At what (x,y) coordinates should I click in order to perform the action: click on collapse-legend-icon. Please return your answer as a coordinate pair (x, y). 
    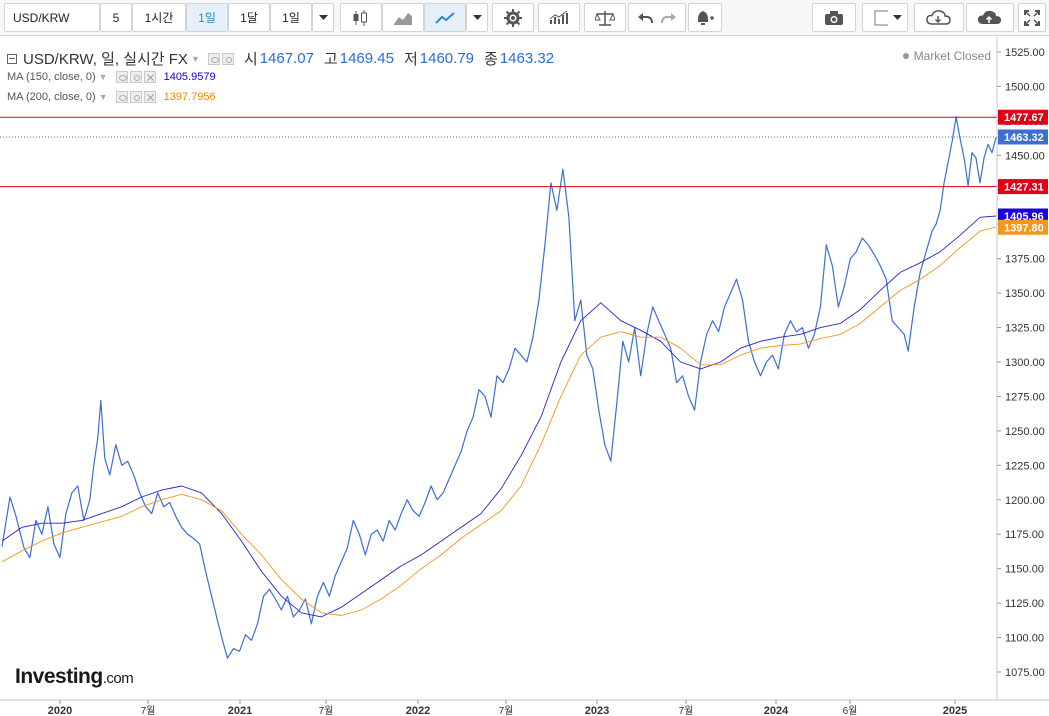
    Looking at the image, I should click on (12, 58).